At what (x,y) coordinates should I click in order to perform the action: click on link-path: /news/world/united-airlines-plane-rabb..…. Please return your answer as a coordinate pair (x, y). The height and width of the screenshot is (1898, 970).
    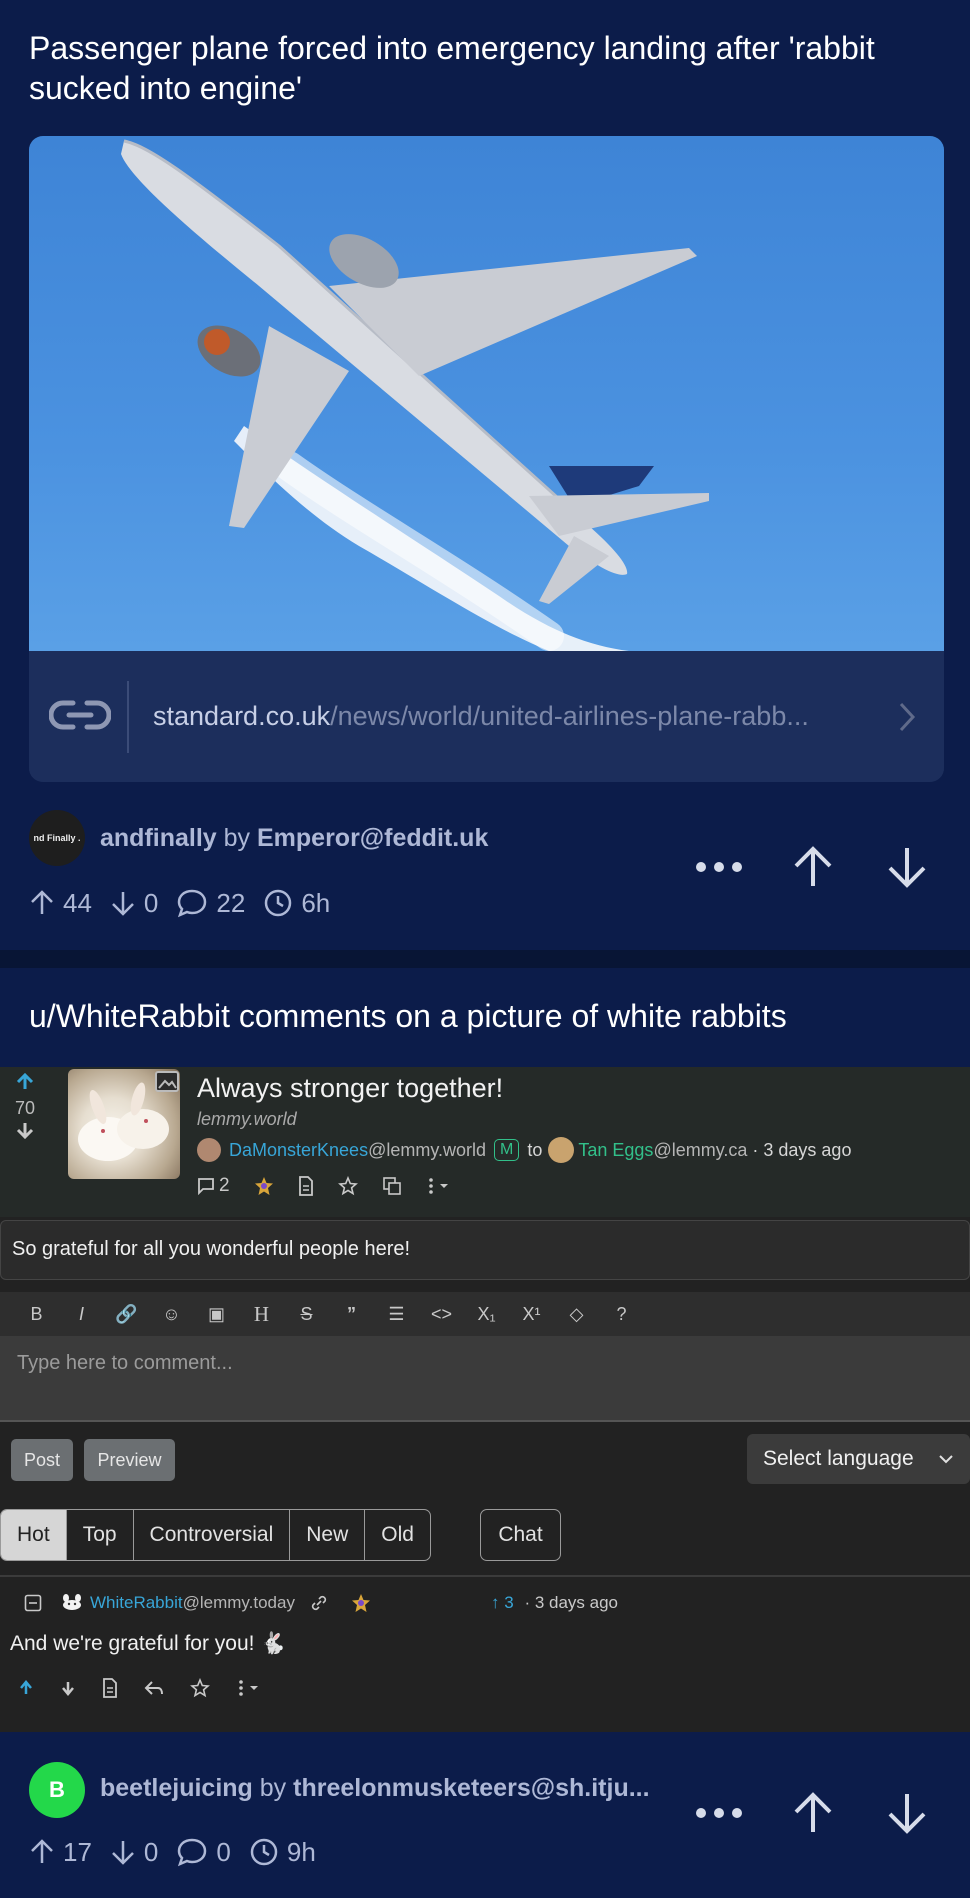
    Looking at the image, I should click on (569, 716).